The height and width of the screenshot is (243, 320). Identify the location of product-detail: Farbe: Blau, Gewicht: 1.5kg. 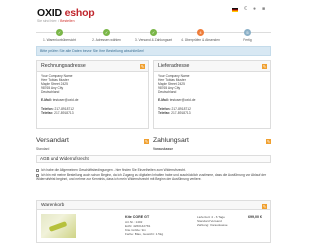
(144, 234).